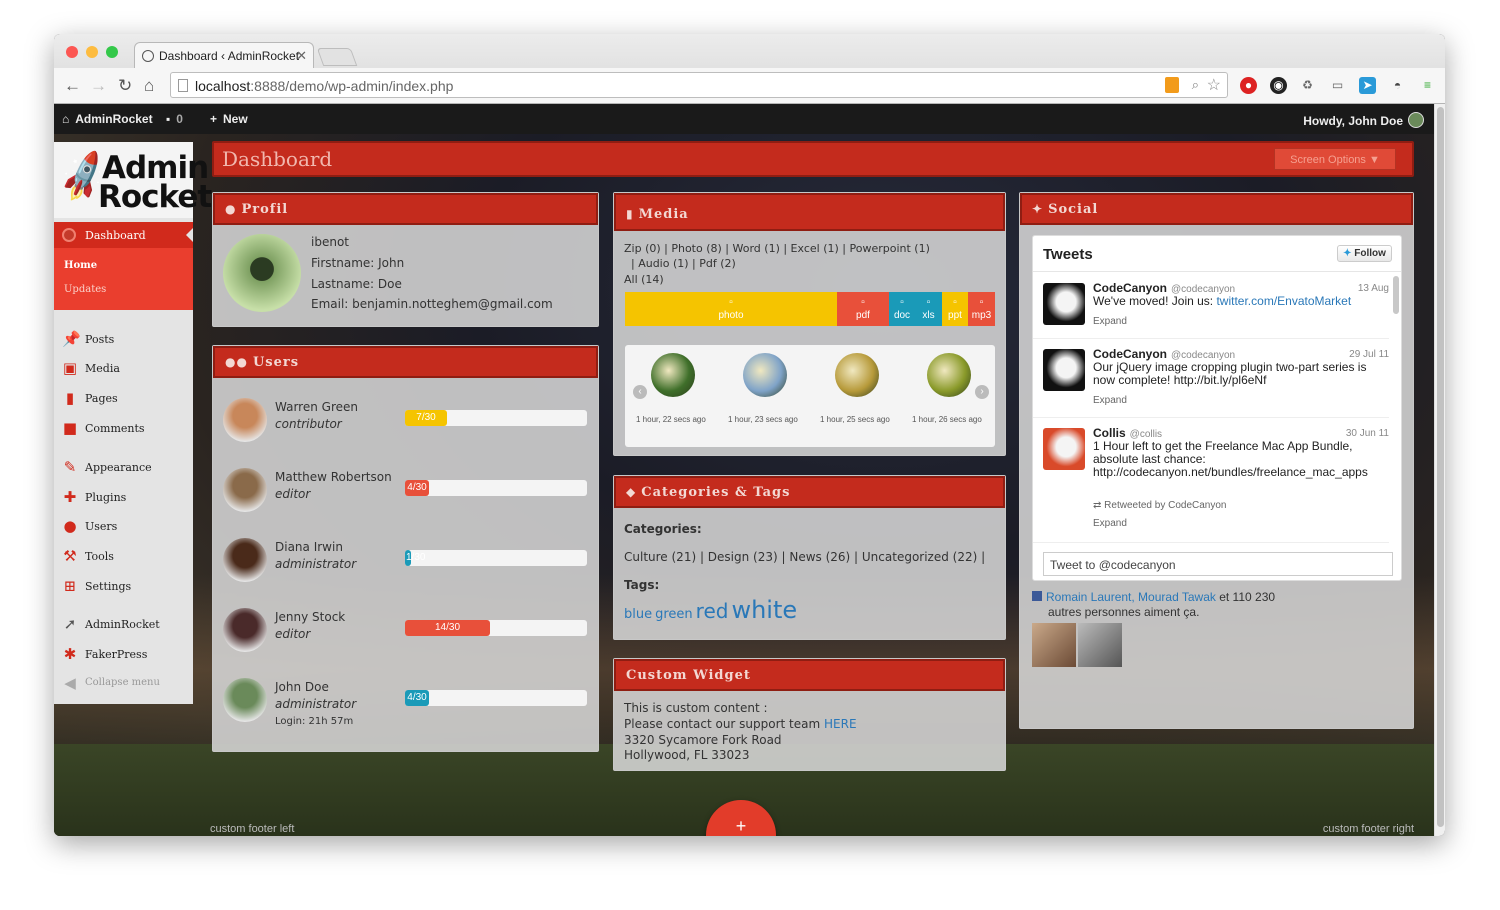 The height and width of the screenshot is (910, 1500). Describe the element at coordinates (112, 52) in the screenshot. I see `maximize-window-button` at that location.